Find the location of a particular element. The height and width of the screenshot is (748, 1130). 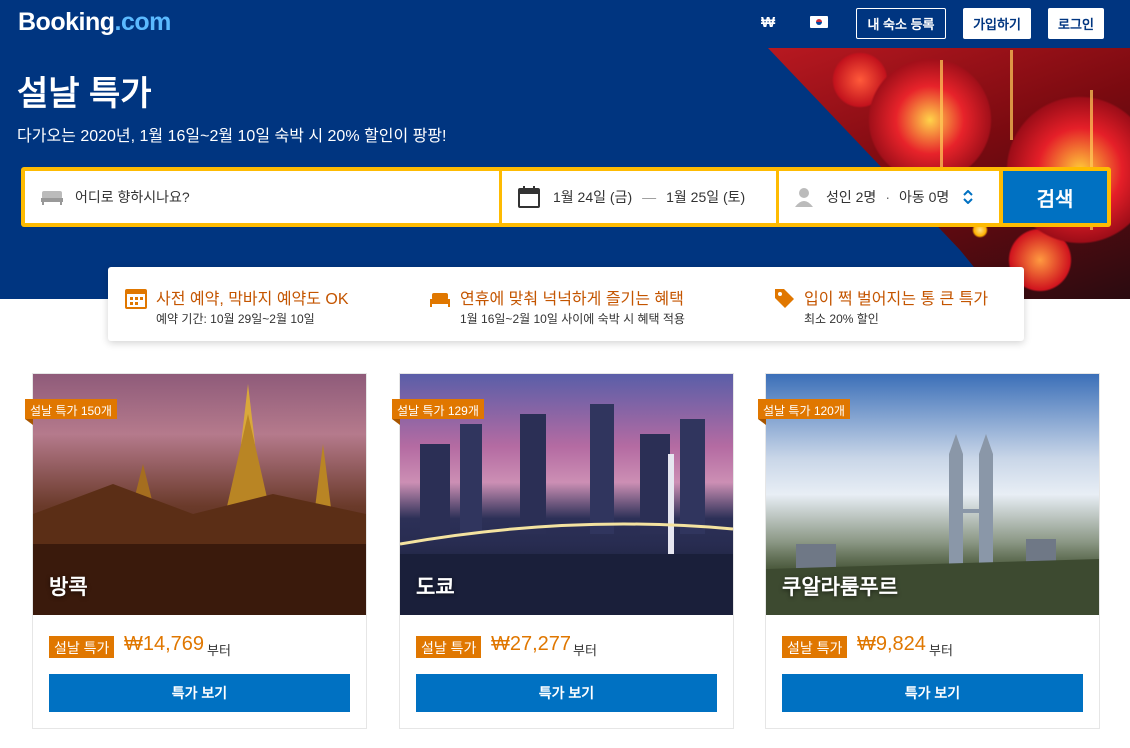

deal-count-ribbon: 설날 특가 120개 is located at coordinates (804, 412).